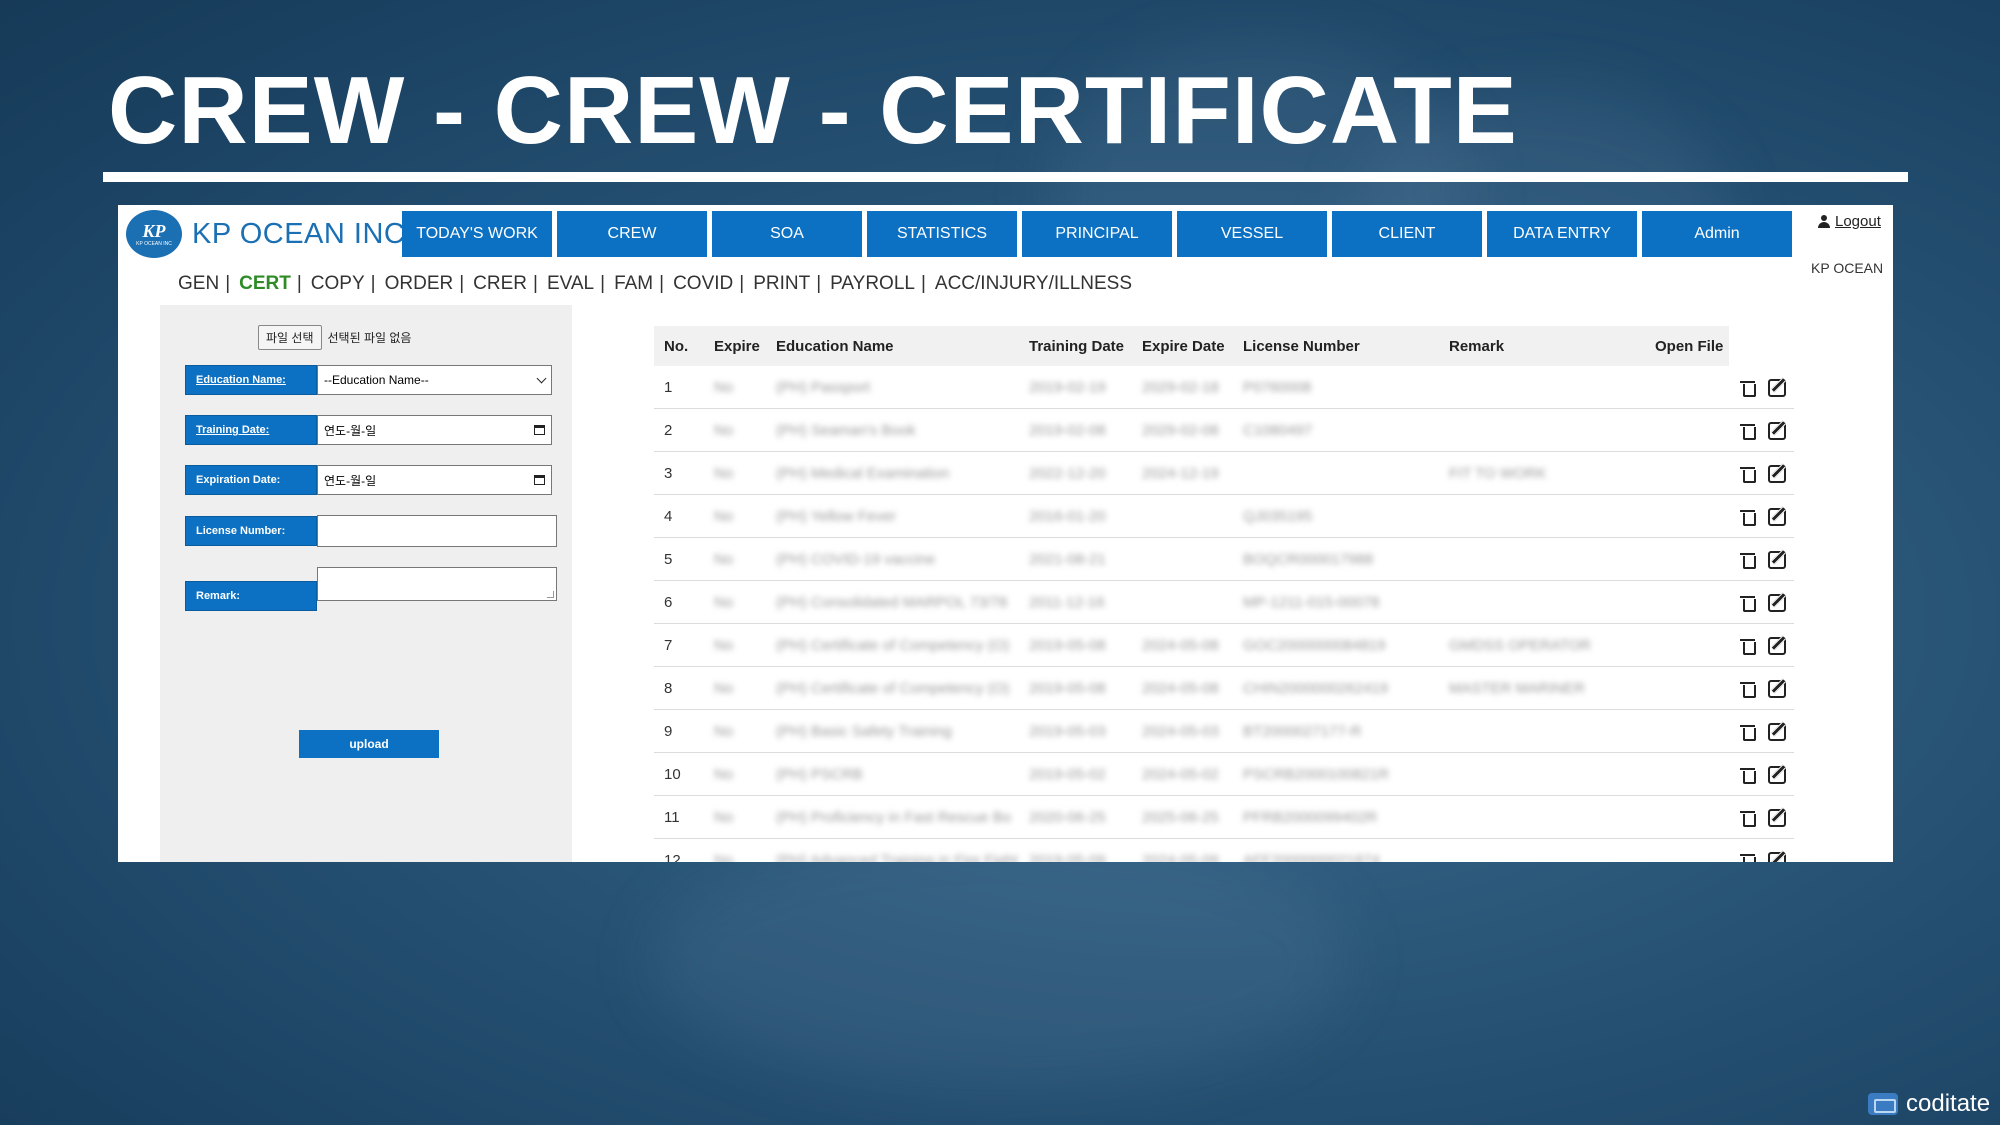 The width and height of the screenshot is (2000, 1125). Describe the element at coordinates (787, 234) in the screenshot. I see `nav-soa: SOA` at that location.